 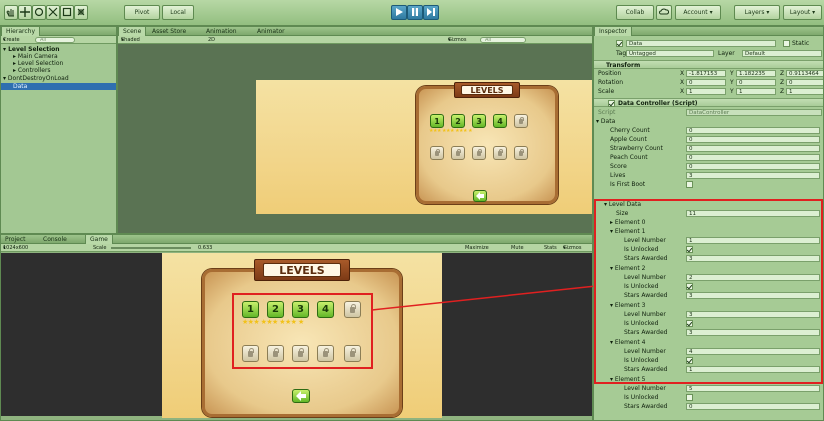 I want to click on scale-x-field: 1, so click(x=706, y=91).